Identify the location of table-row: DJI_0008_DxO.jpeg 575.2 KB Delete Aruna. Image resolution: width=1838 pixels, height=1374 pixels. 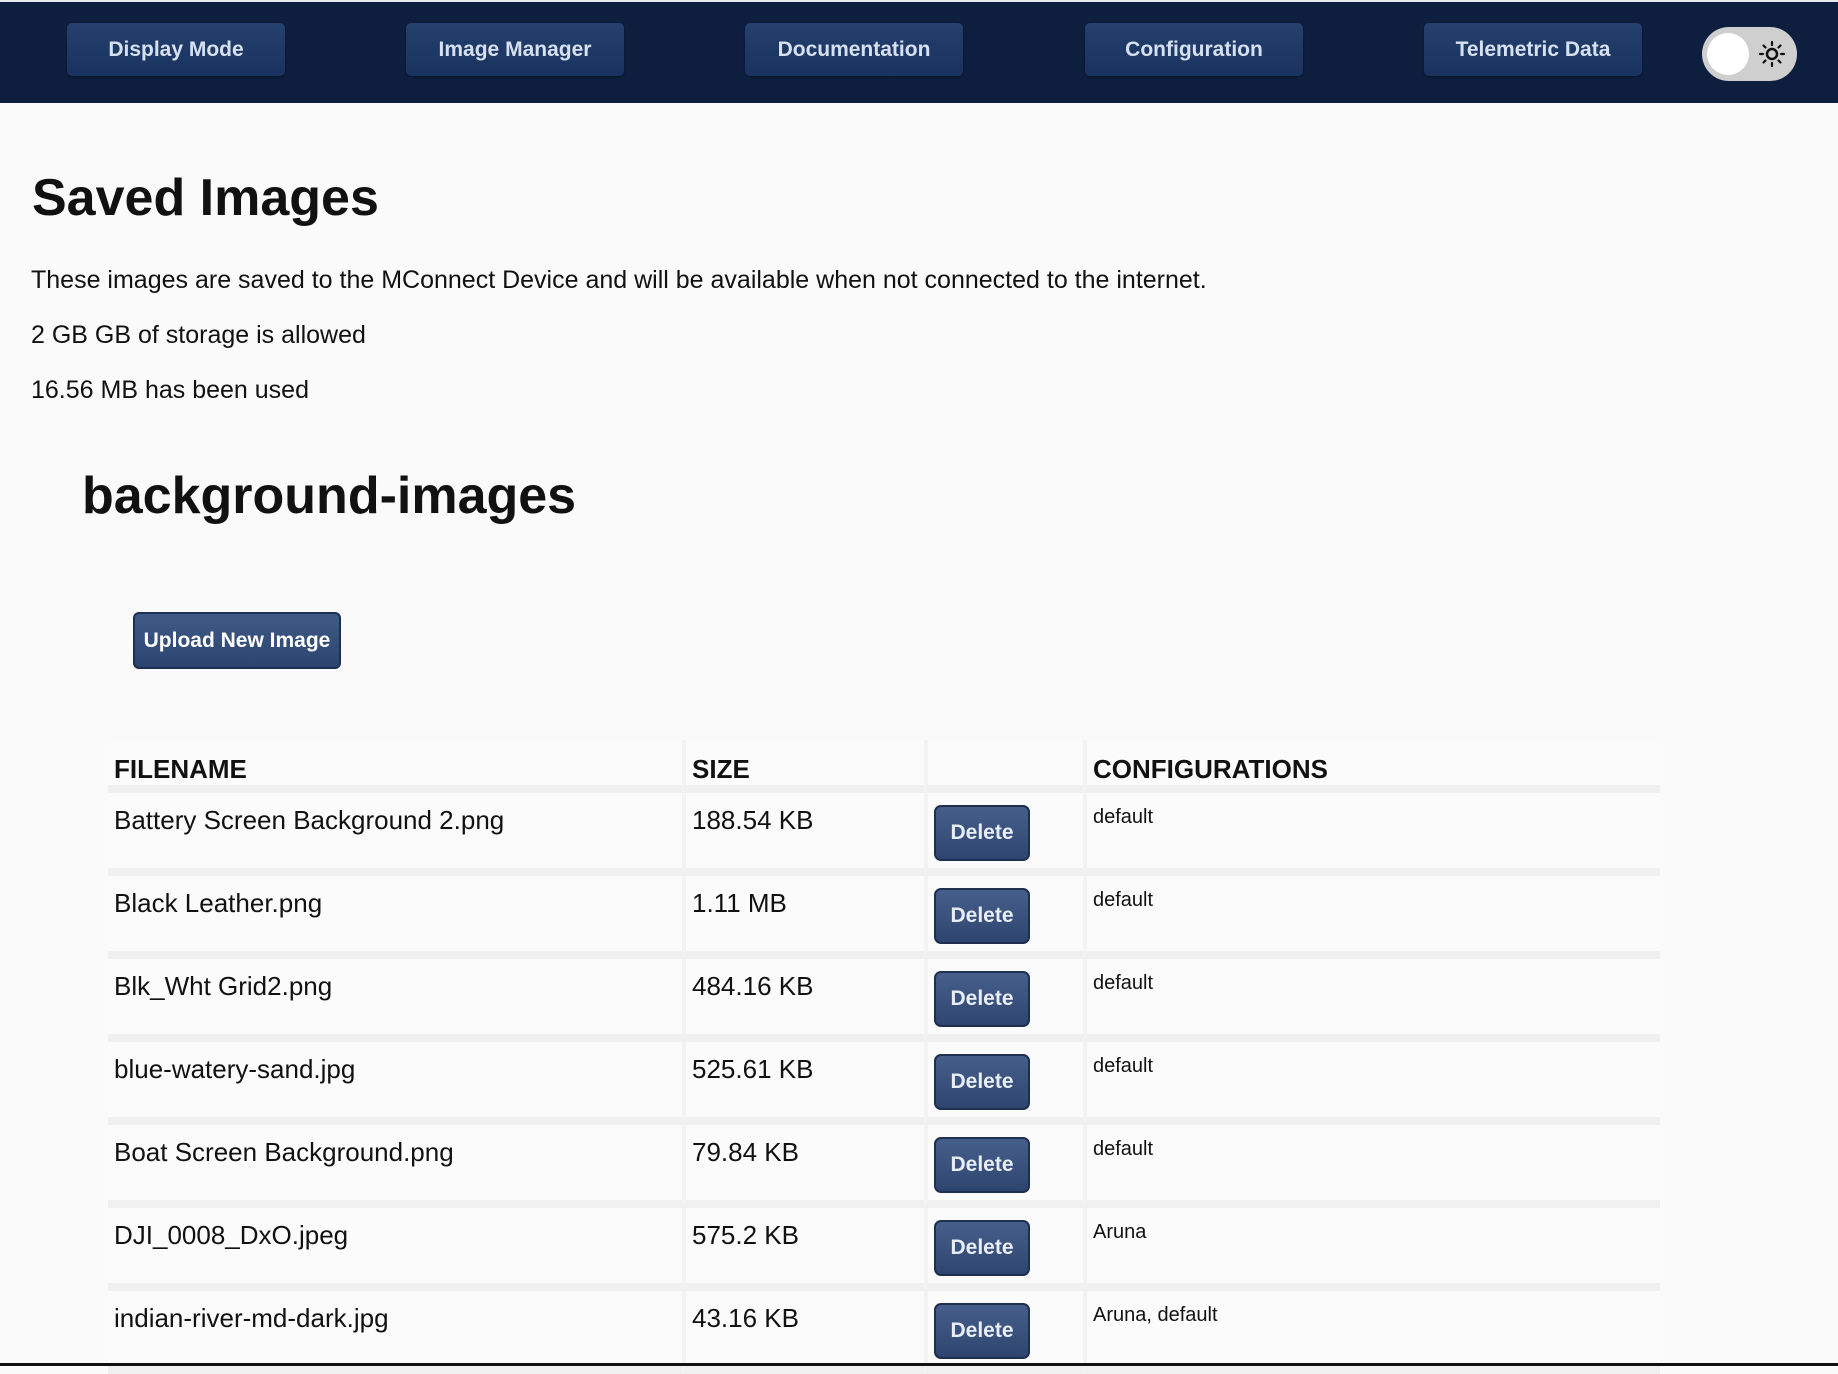
(884, 1249).